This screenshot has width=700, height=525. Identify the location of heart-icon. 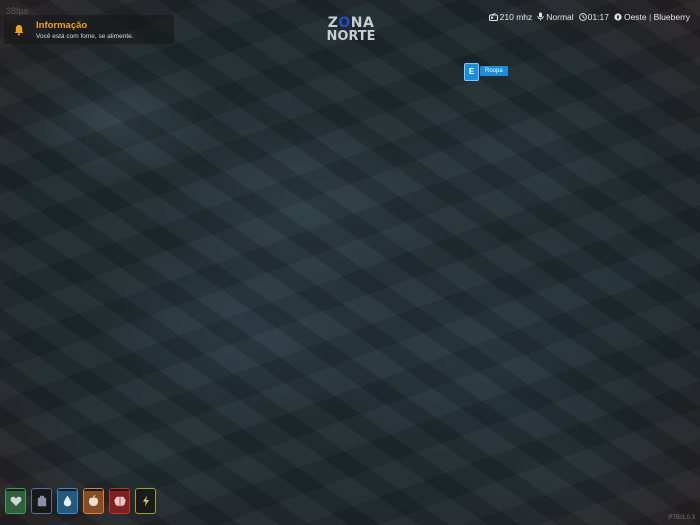
(15, 501).